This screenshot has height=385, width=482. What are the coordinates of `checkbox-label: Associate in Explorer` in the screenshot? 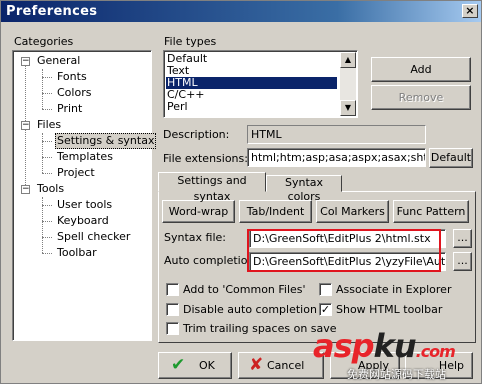 It's located at (394, 289).